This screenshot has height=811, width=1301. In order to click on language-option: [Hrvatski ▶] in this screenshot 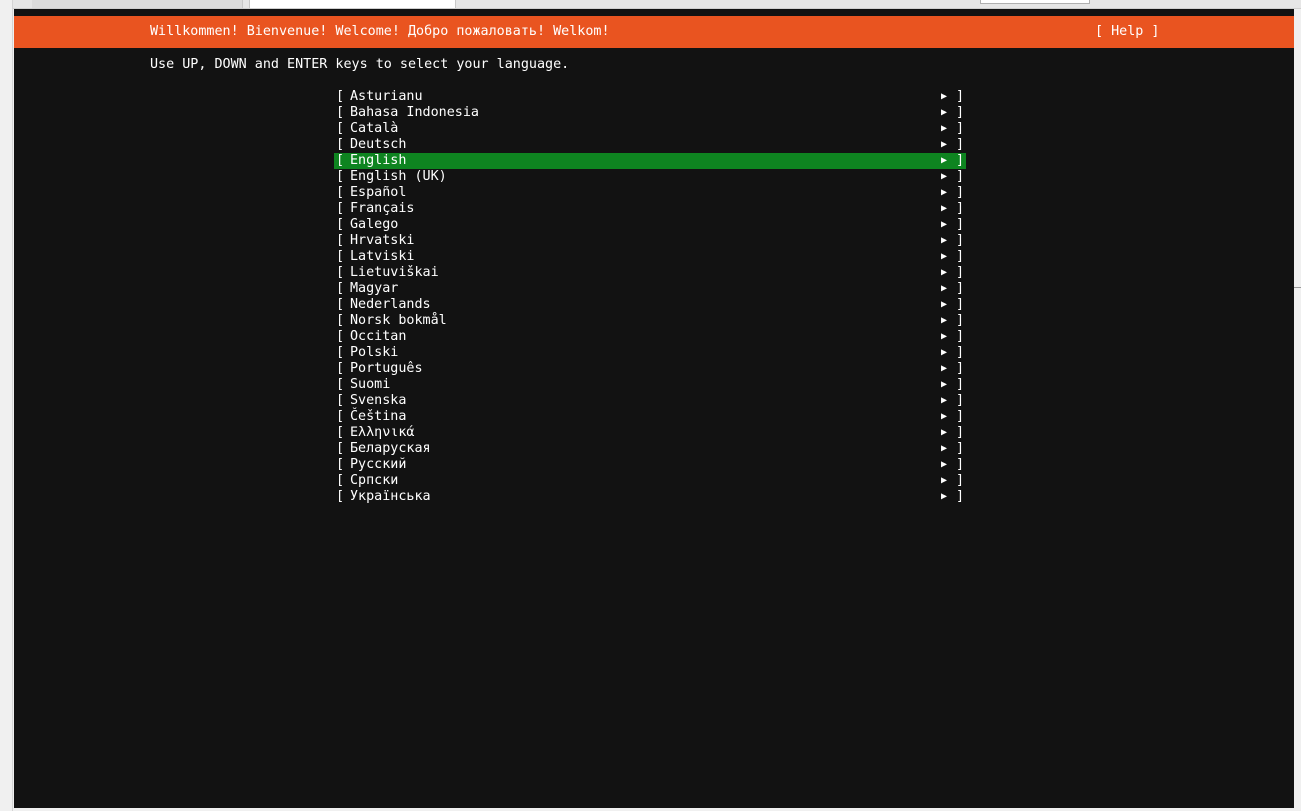, I will do `click(650, 241)`.